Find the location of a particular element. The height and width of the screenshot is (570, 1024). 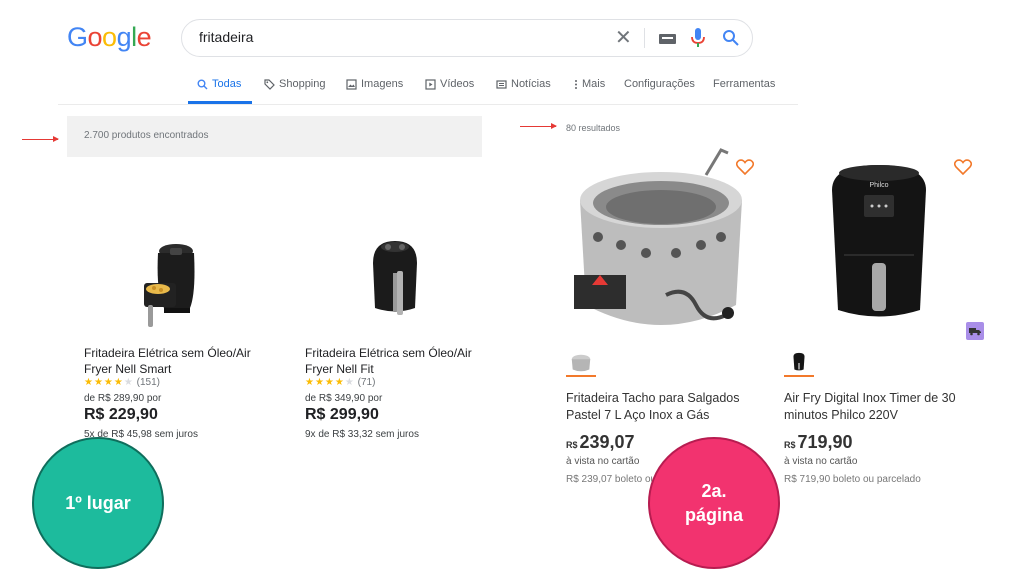

review-count: (151) is located at coordinates (148, 382).